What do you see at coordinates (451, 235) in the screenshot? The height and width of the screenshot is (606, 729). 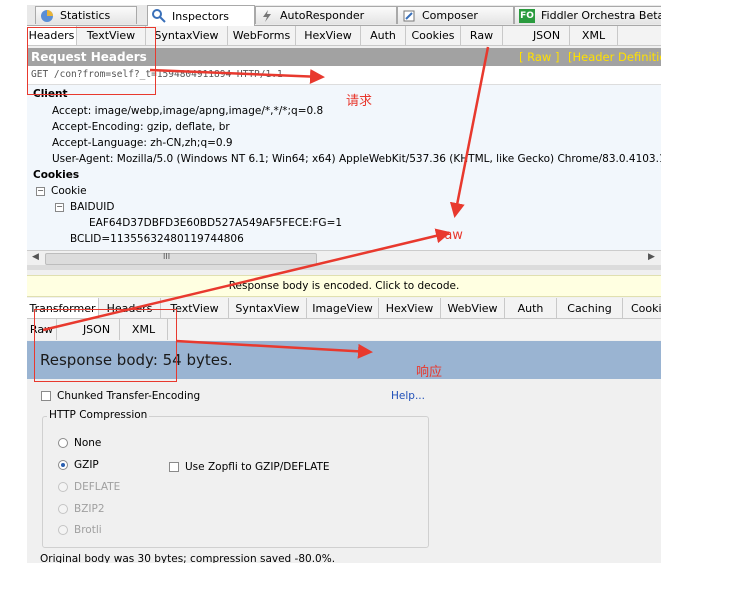 I see `annotation-raw-label: raw` at bounding box center [451, 235].